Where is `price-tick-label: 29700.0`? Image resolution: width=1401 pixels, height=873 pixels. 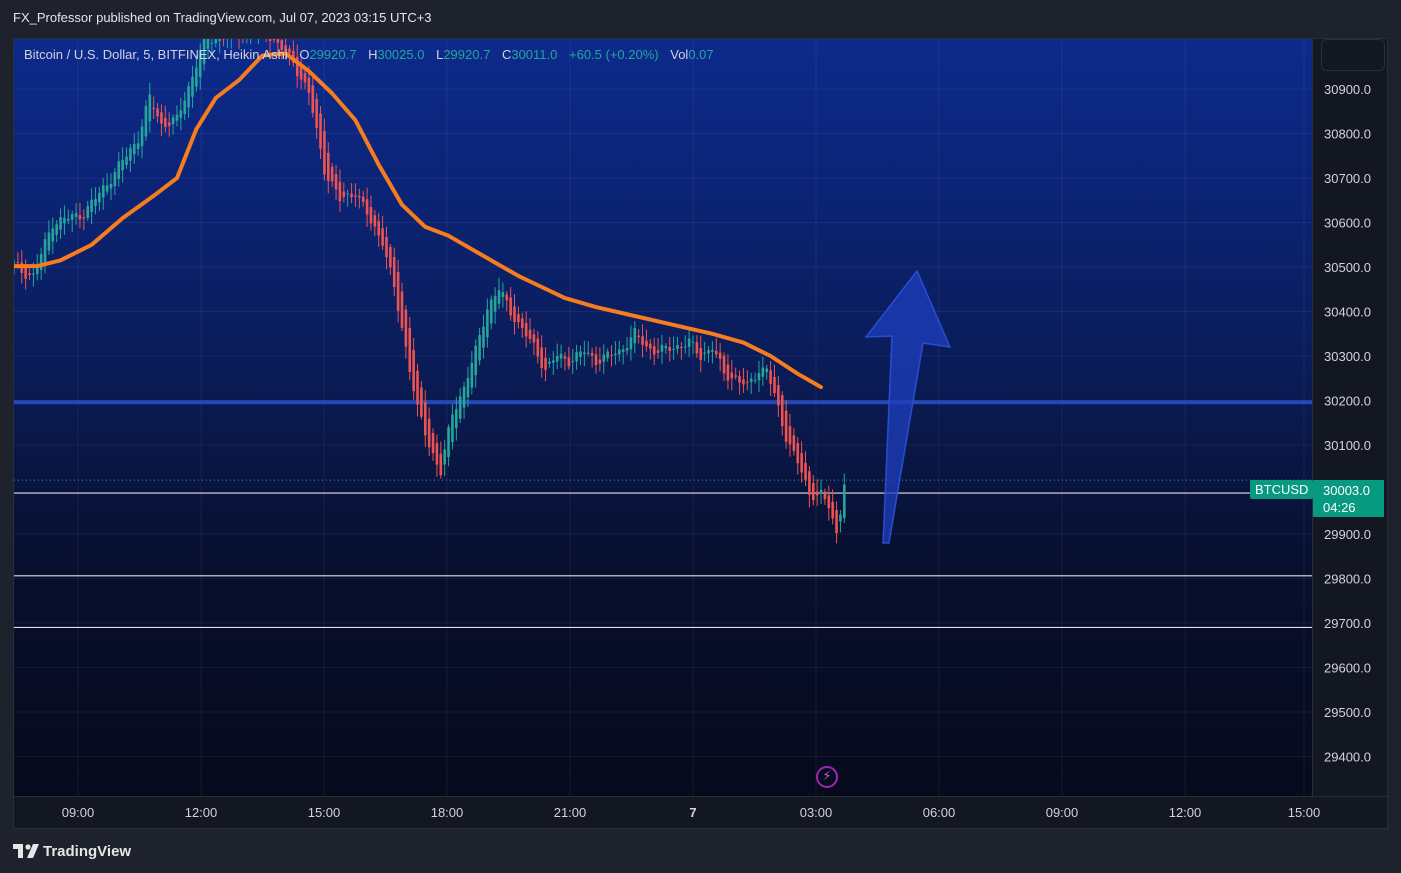
price-tick-label: 29700.0 is located at coordinates (1347, 623).